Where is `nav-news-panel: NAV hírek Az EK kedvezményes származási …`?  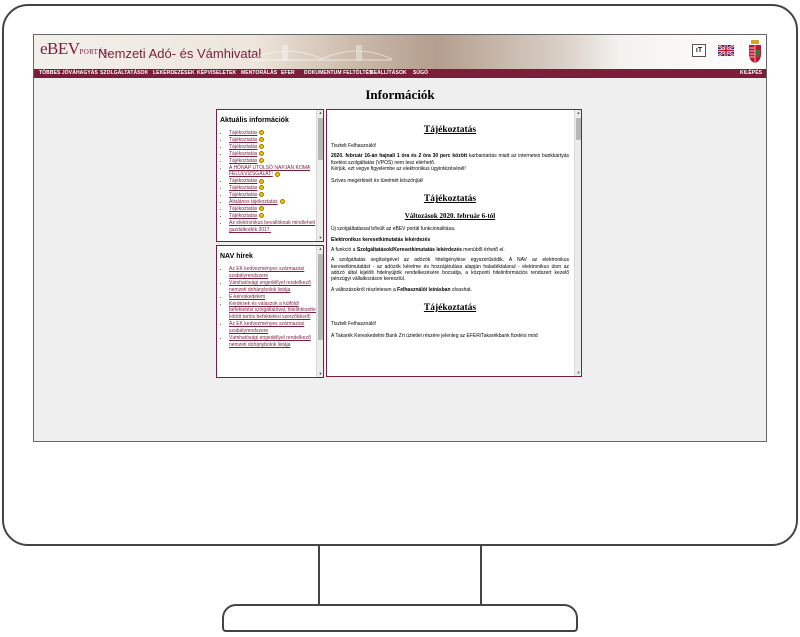
nav-news-panel: NAV hírek Az EK kedvezményes származási … is located at coordinates (270, 311).